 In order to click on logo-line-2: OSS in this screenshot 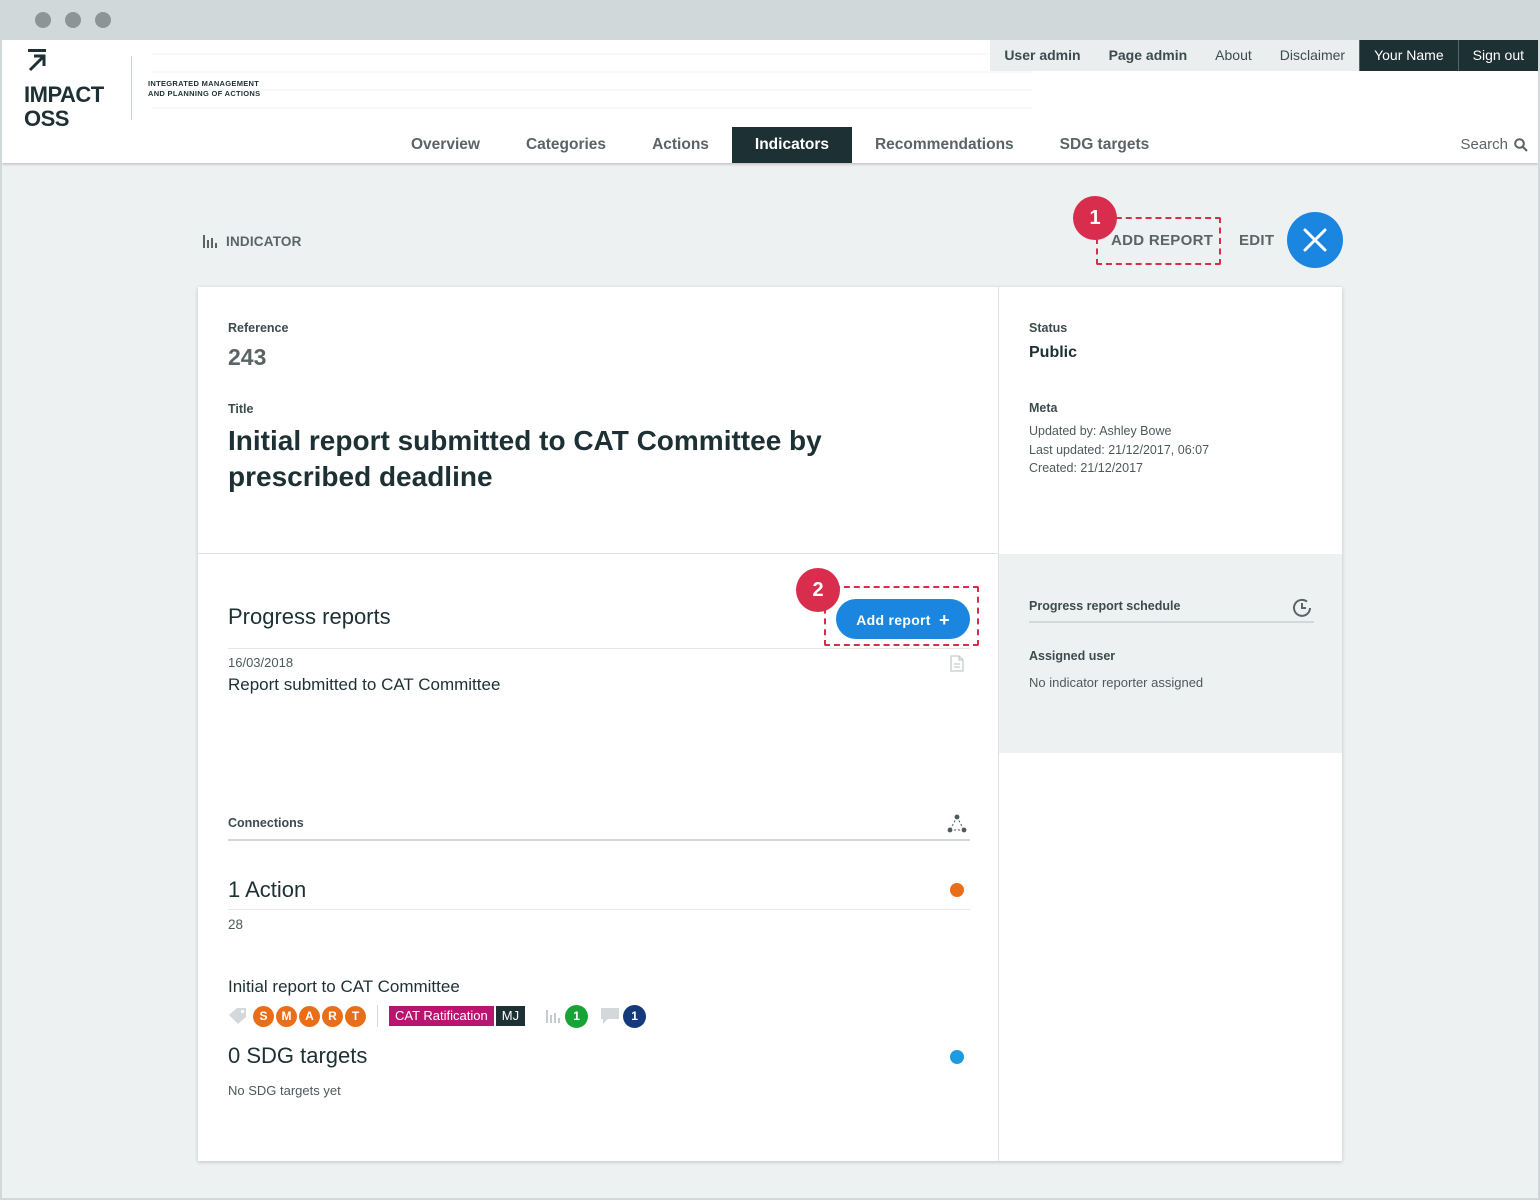, I will do `click(46, 118)`.